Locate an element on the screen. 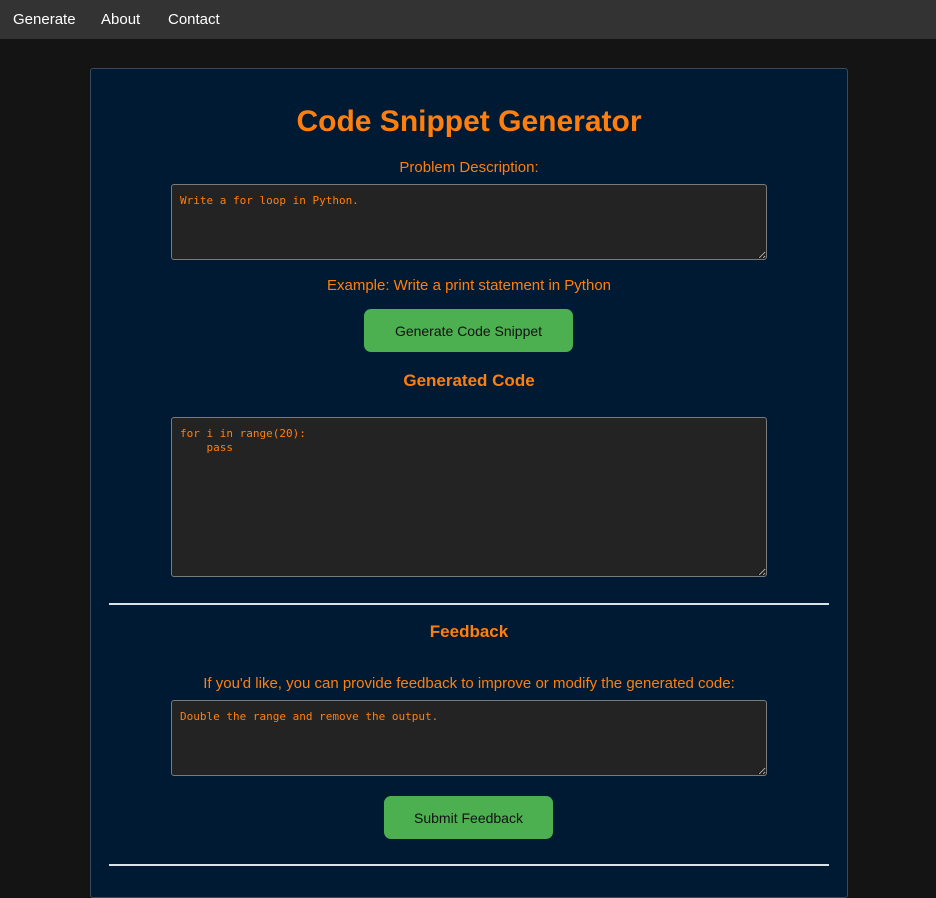 This screenshot has width=936, height=898. nav-link-about: About is located at coordinates (120, 19).